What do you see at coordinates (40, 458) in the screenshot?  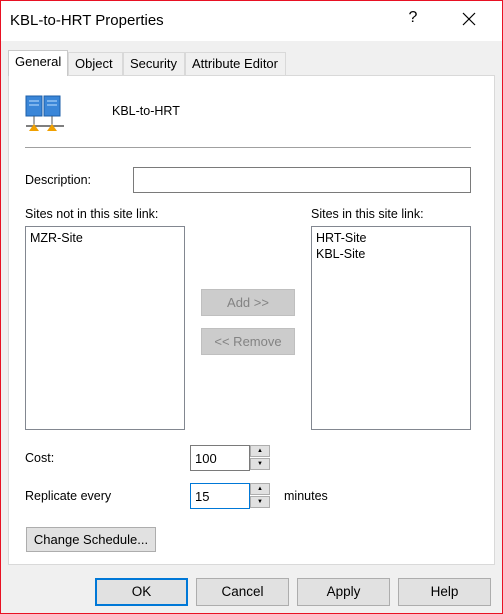 I see `cost-label: Cost:` at bounding box center [40, 458].